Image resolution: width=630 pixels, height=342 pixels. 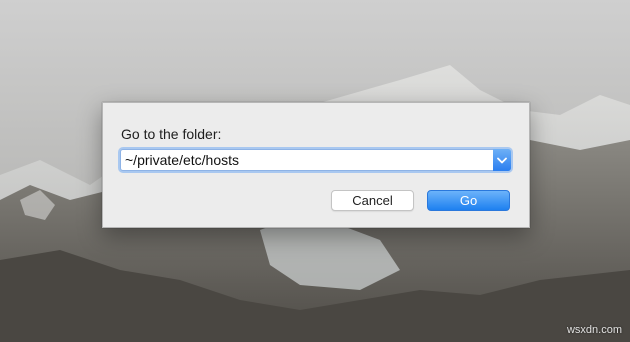 What do you see at coordinates (182, 160) in the screenshot?
I see `folder-path-input: ~/private/etc/hosts` at bounding box center [182, 160].